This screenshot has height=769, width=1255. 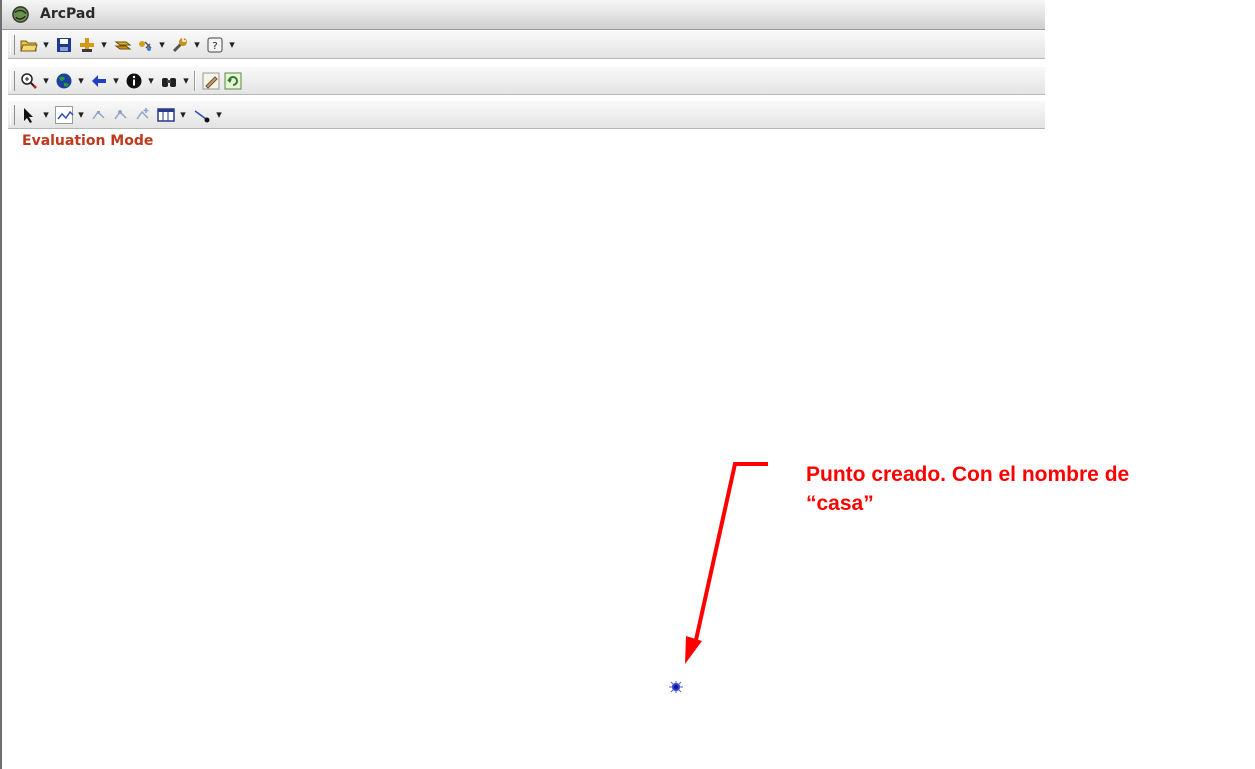 What do you see at coordinates (81, 81) in the screenshot?
I see `globe-dropdown: ▾` at bounding box center [81, 81].